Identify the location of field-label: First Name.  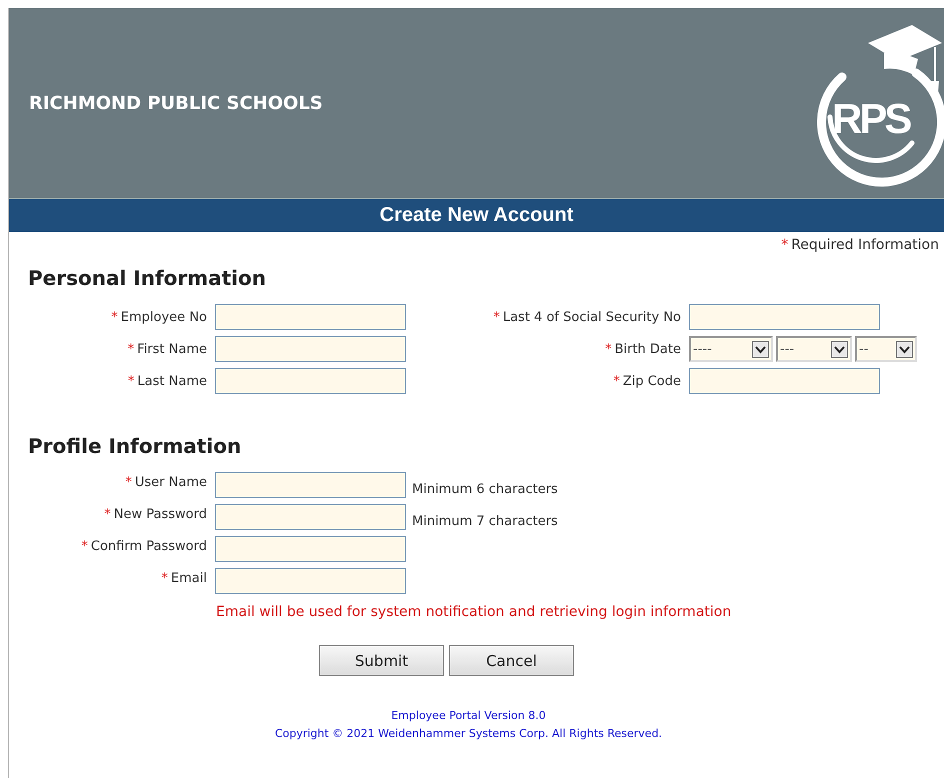
(172, 349).